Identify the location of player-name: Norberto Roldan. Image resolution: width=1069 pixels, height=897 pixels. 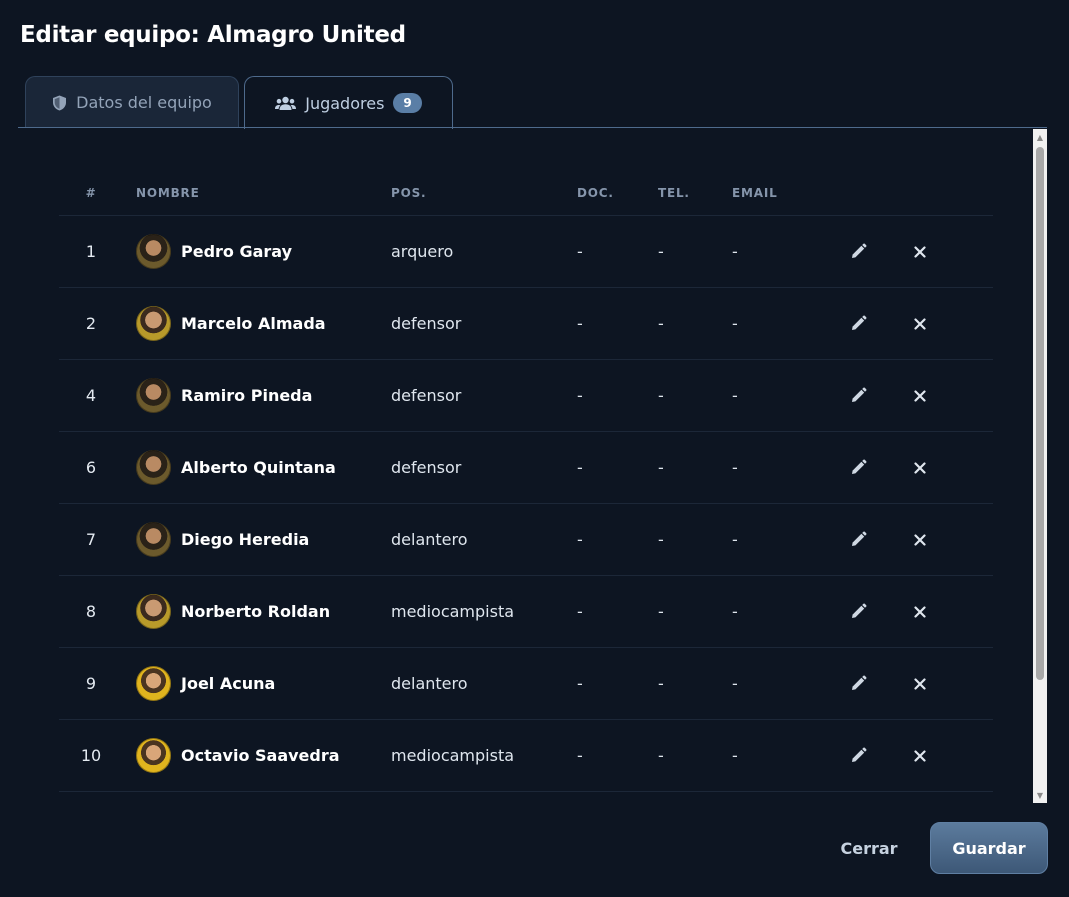
(256, 611).